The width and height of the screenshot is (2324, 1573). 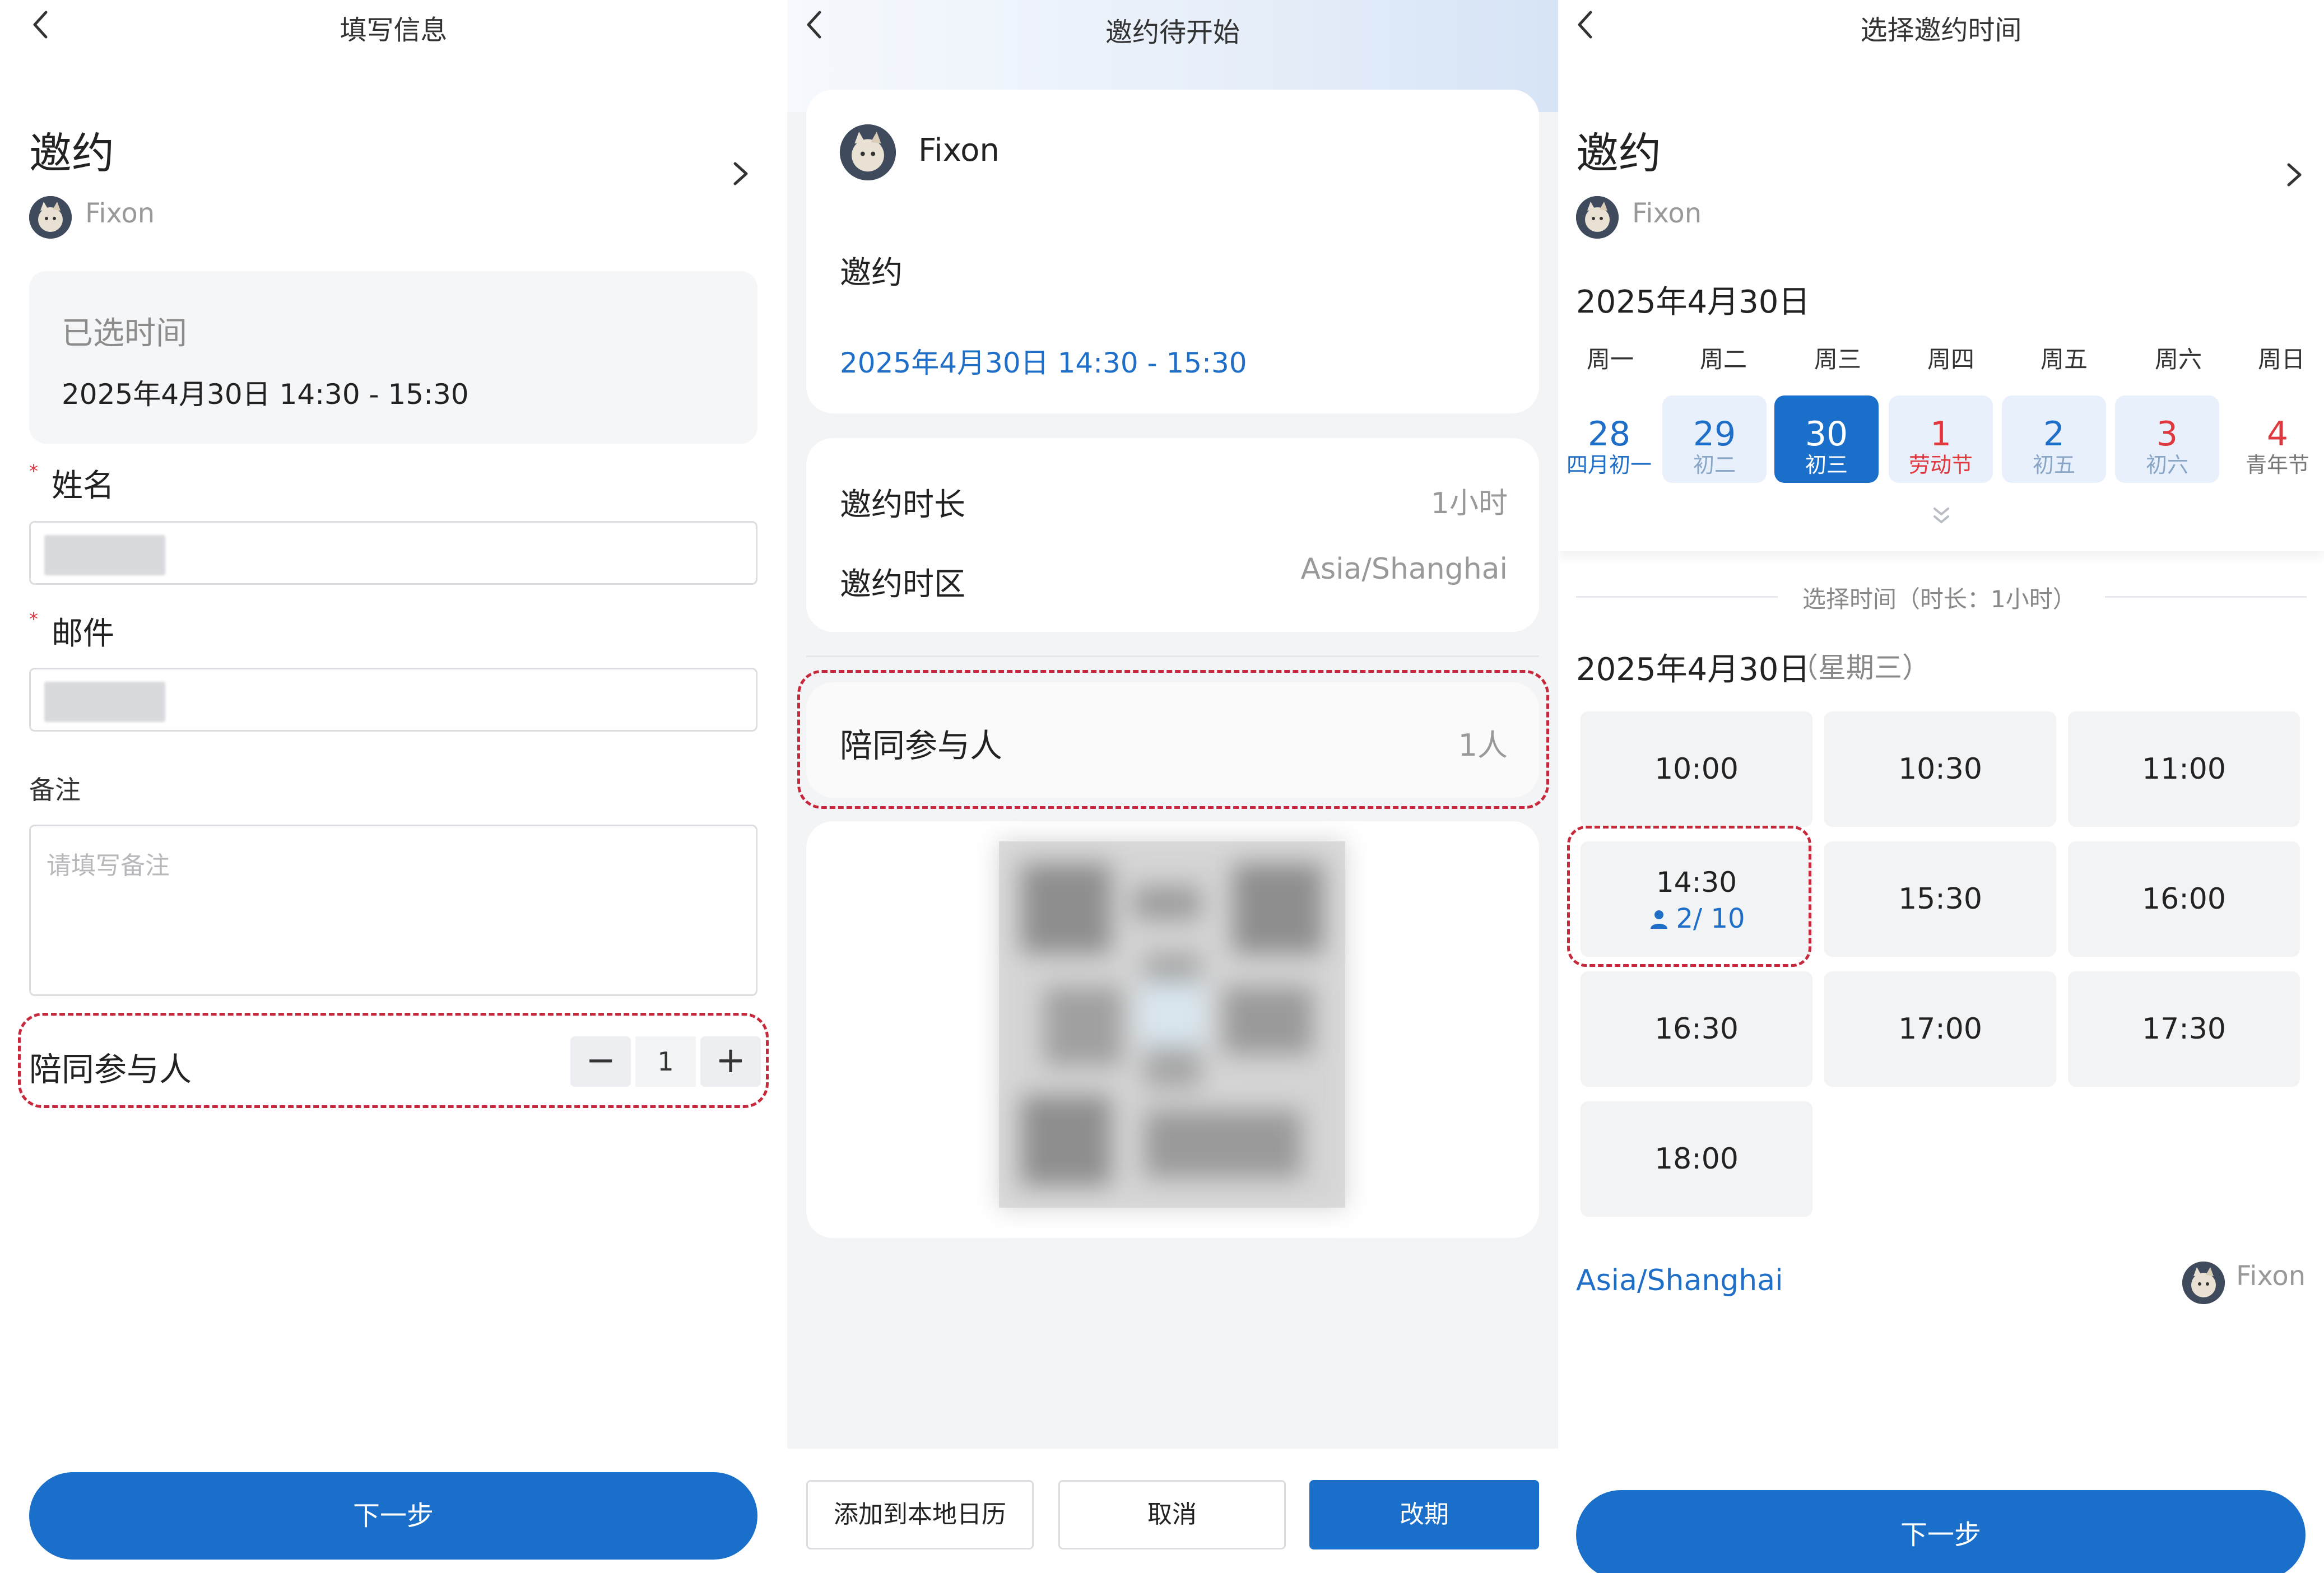 What do you see at coordinates (1939, 599) in the screenshot?
I see `duration-caption: 选择时间（时长：1小时）` at bounding box center [1939, 599].